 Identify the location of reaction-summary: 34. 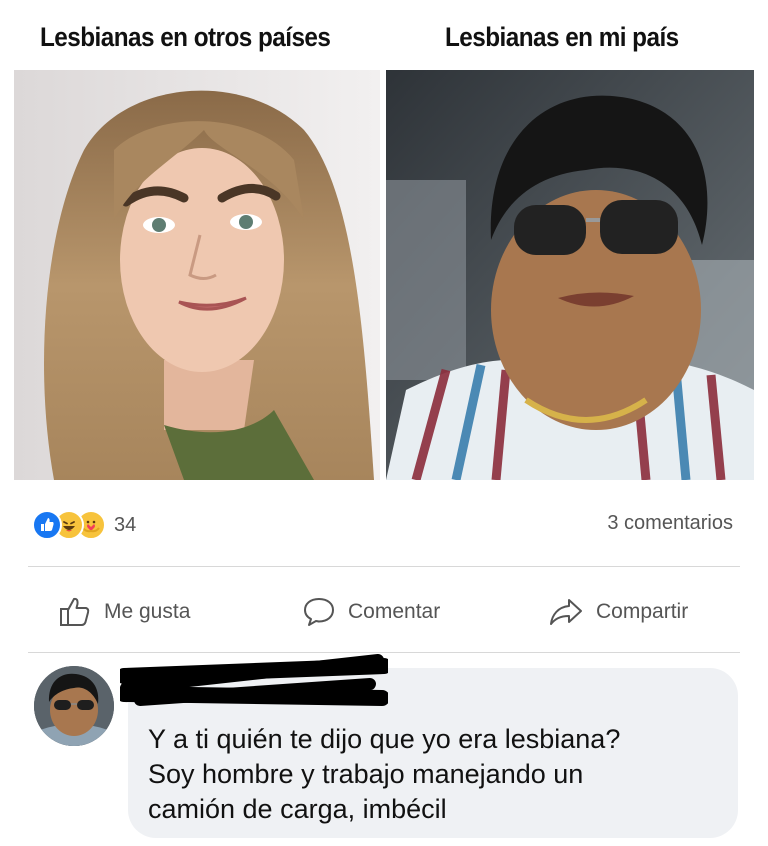
(84, 525).